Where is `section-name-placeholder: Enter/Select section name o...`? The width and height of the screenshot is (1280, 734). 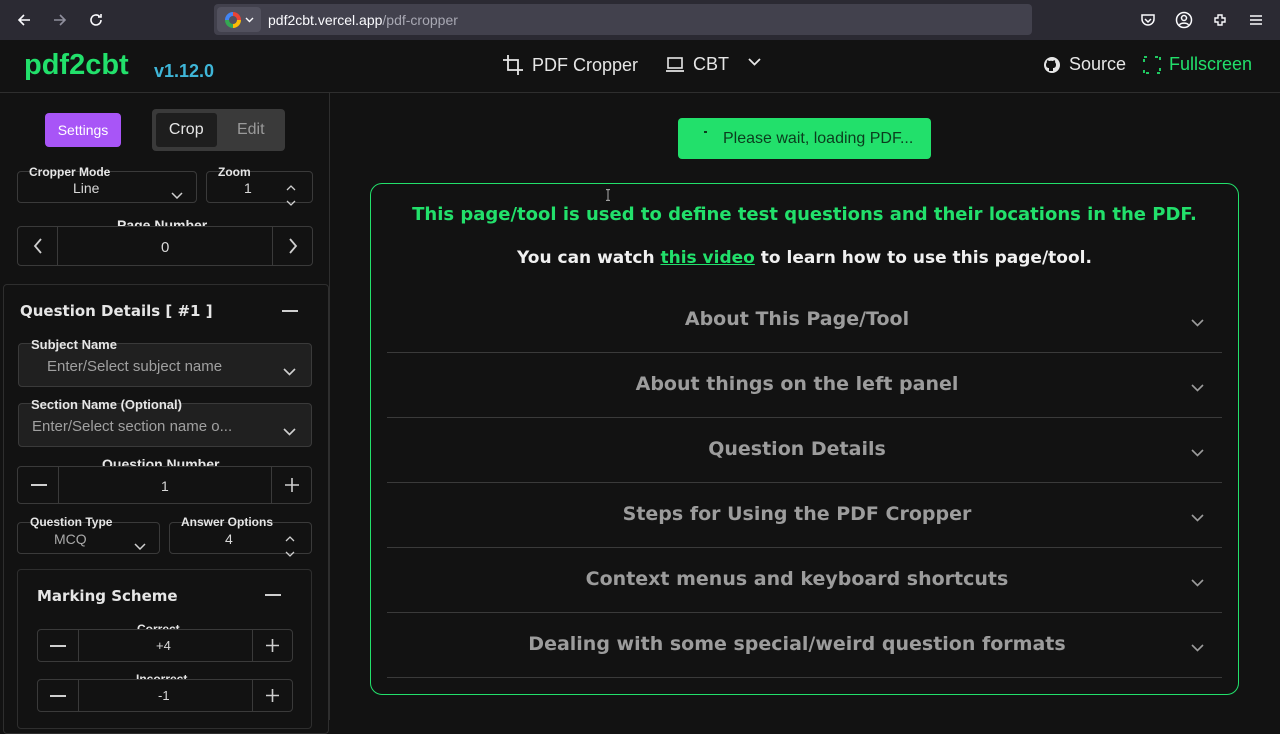 section-name-placeholder: Enter/Select section name o... is located at coordinates (132, 426).